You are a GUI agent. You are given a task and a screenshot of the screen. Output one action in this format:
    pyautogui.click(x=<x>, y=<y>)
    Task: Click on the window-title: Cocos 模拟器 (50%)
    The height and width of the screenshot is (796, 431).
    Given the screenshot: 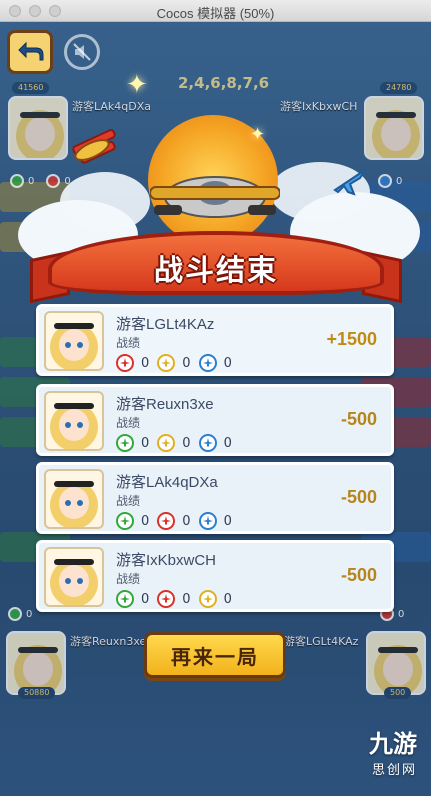 What is the action you would take?
    pyautogui.click(x=215, y=13)
    